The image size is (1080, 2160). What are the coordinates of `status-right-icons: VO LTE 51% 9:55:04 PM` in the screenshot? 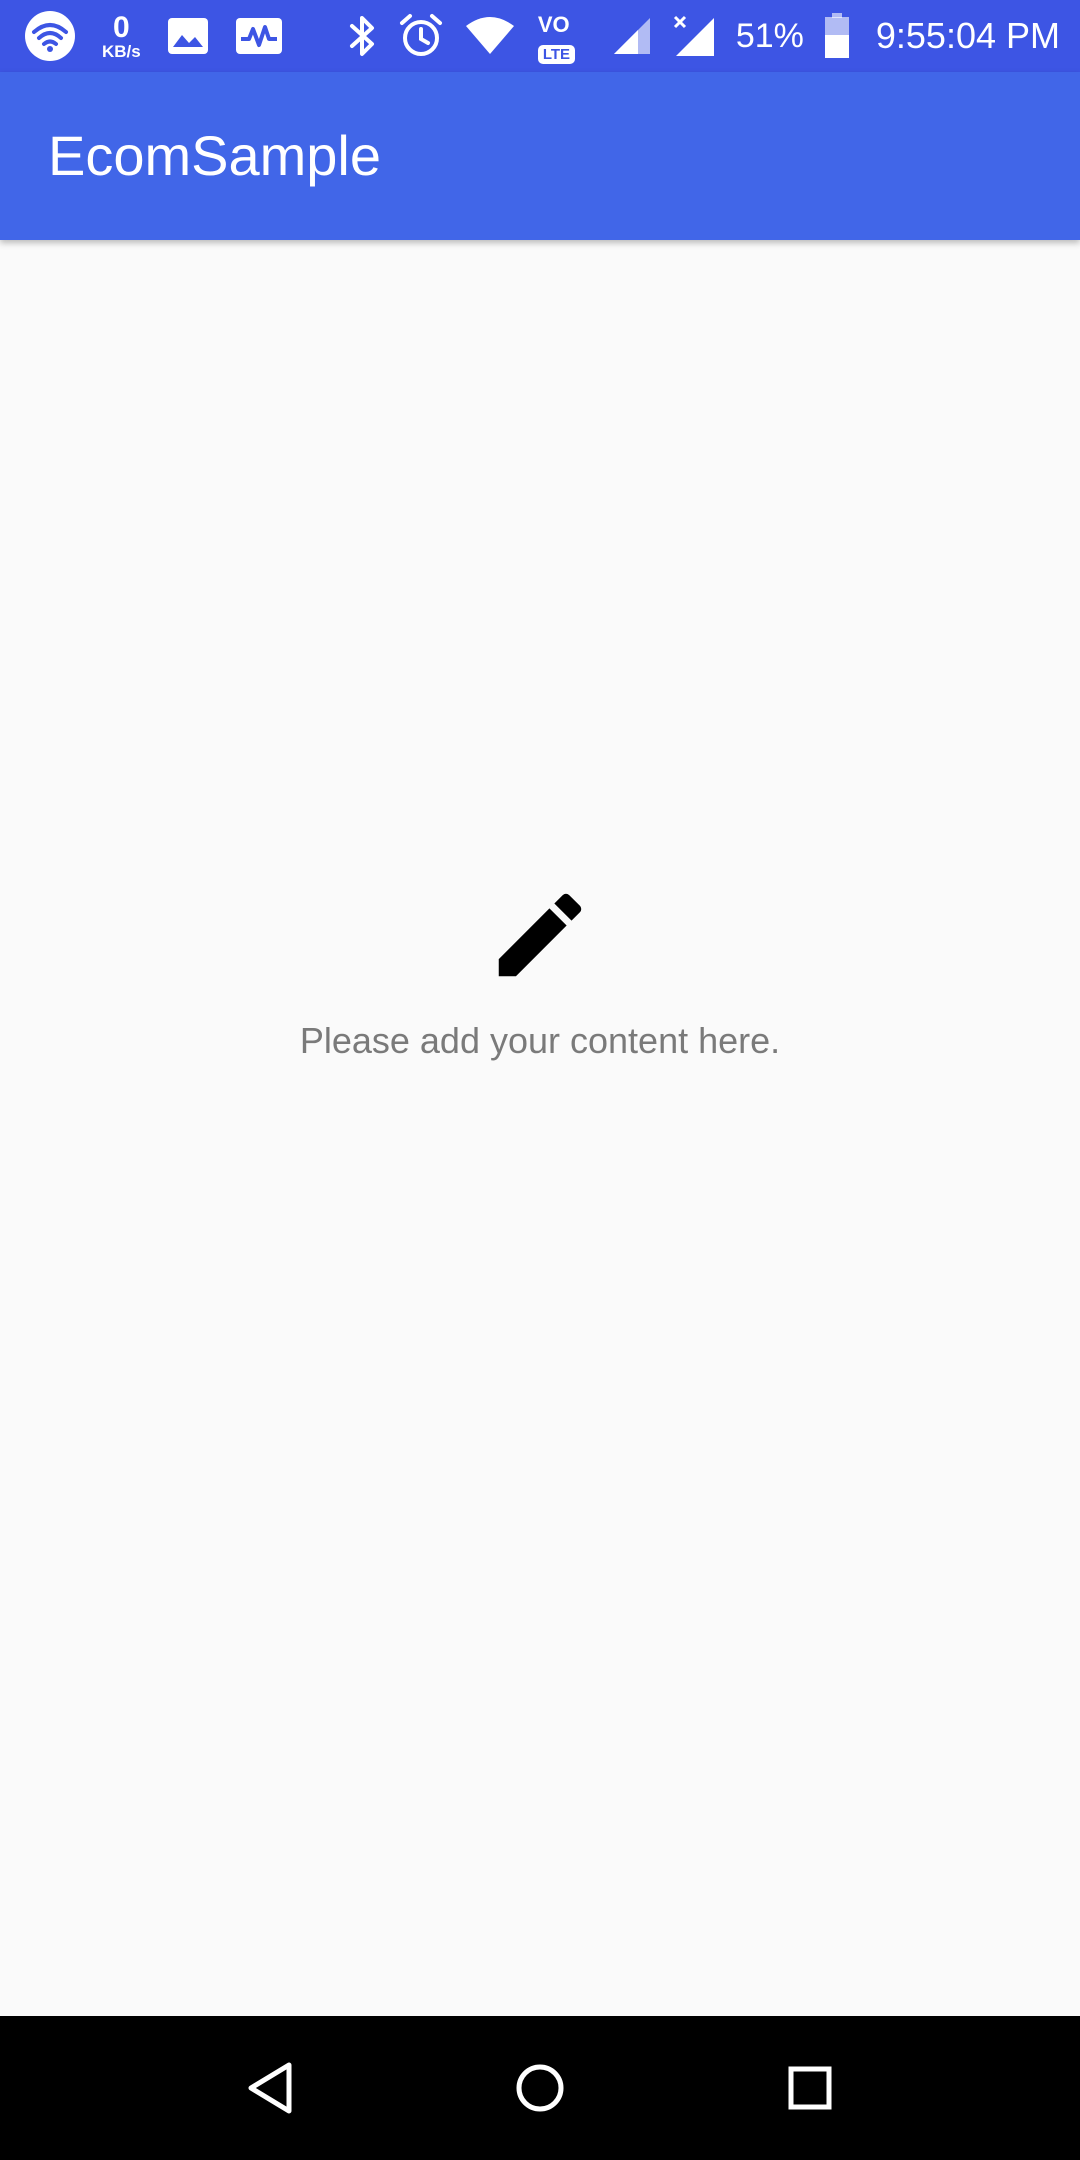 It's located at (704, 36).